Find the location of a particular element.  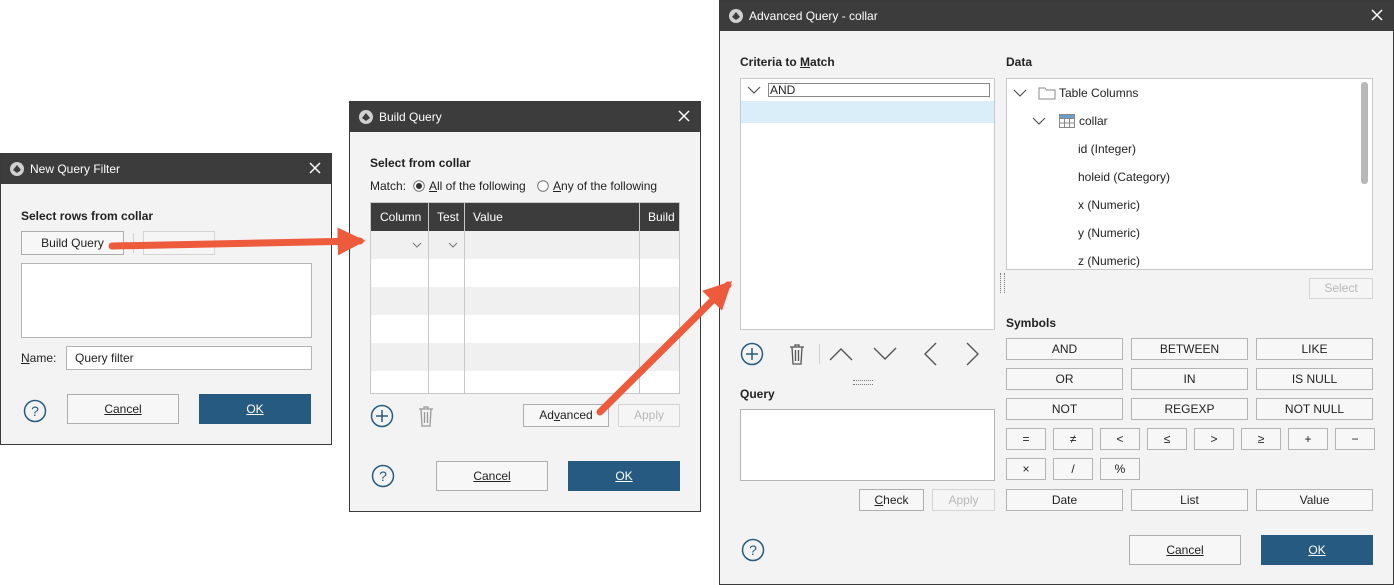

symbol-button: IS NULL is located at coordinates (1314, 379).